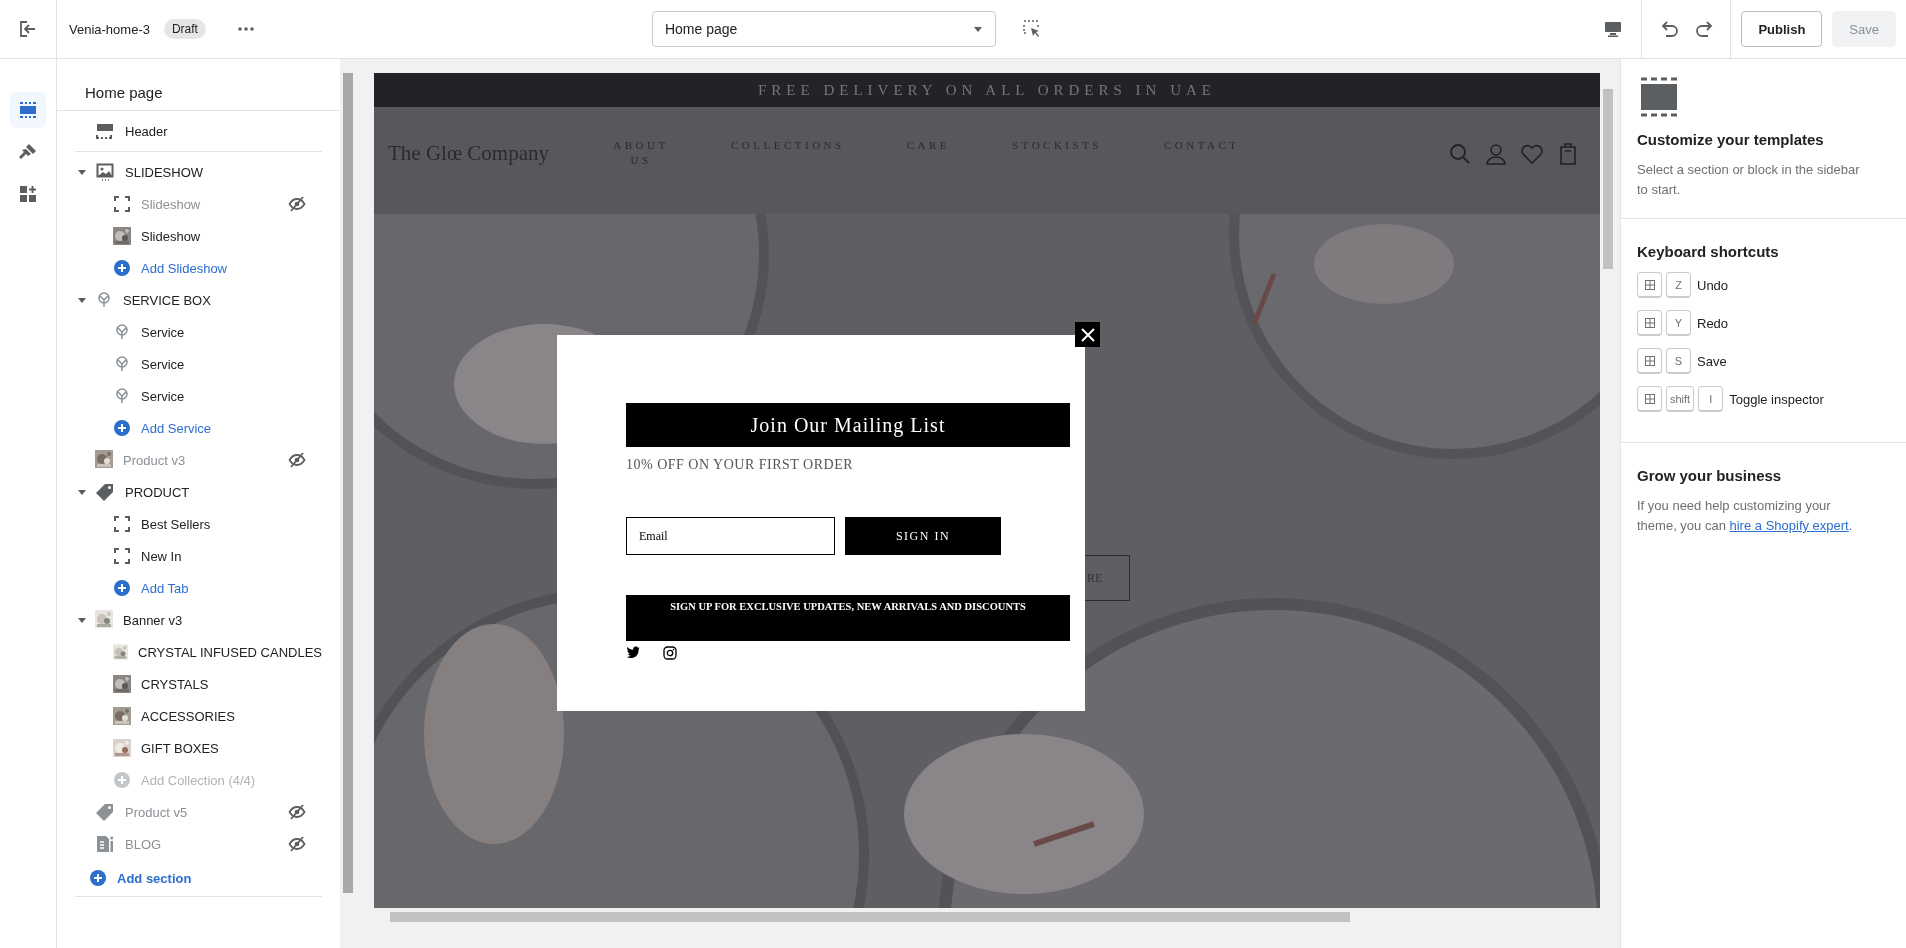  Describe the element at coordinates (230, 652) in the screenshot. I see `block-label: CRYSTAL INFUSED CANDLES` at that location.